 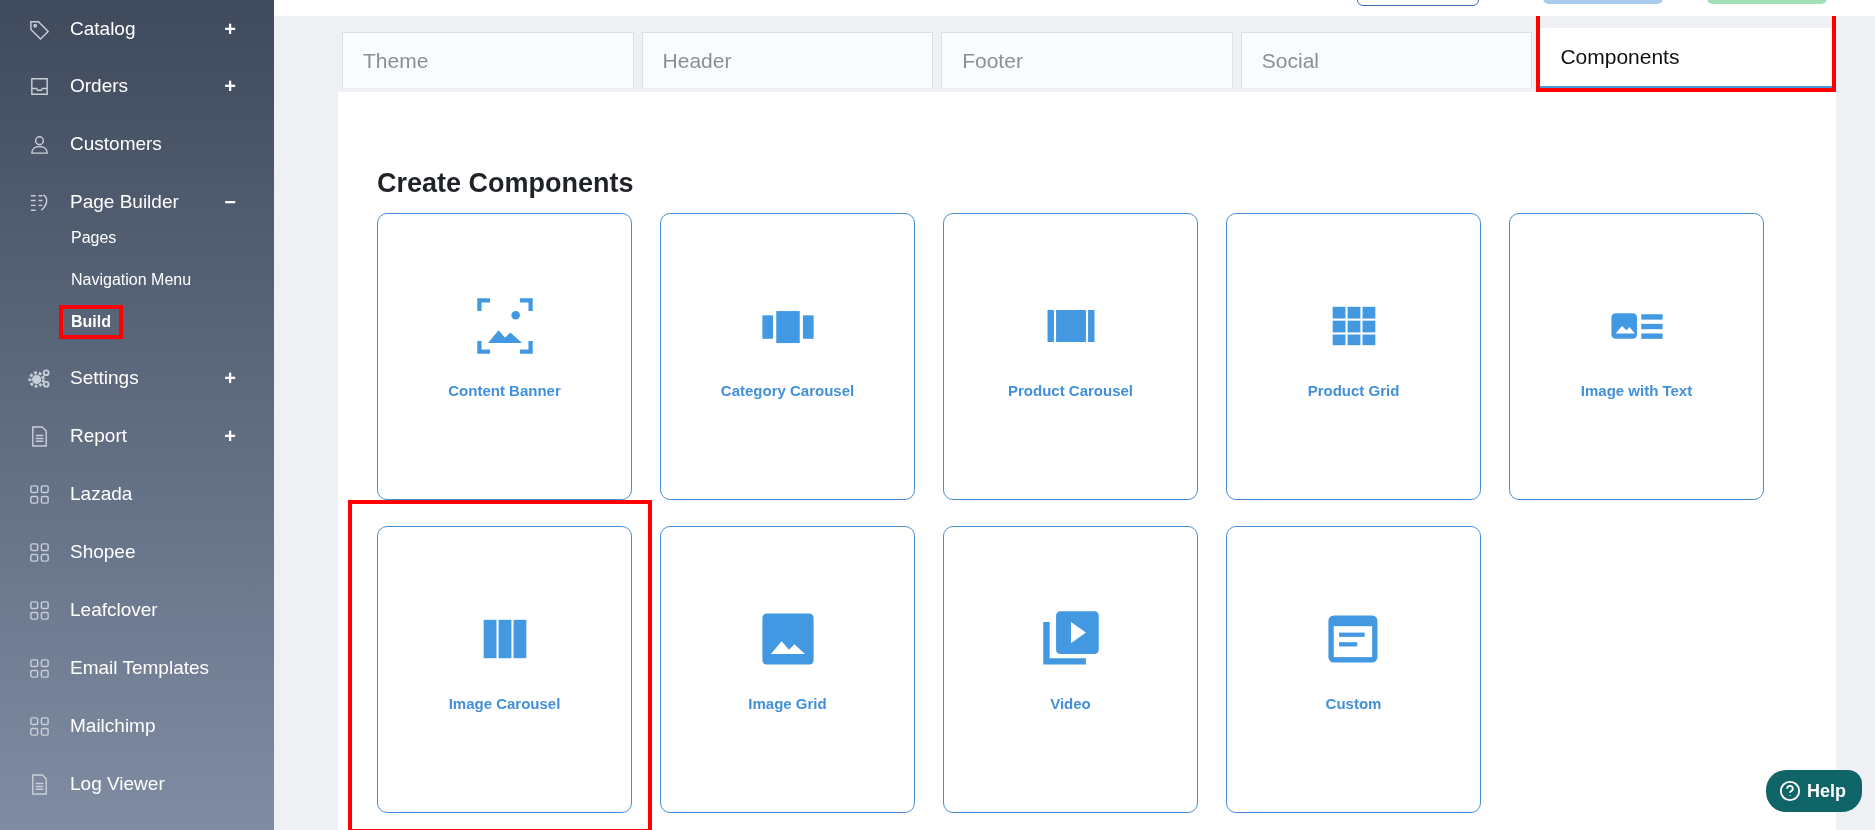 I want to click on component-card: Image with Text, so click(x=1636, y=356).